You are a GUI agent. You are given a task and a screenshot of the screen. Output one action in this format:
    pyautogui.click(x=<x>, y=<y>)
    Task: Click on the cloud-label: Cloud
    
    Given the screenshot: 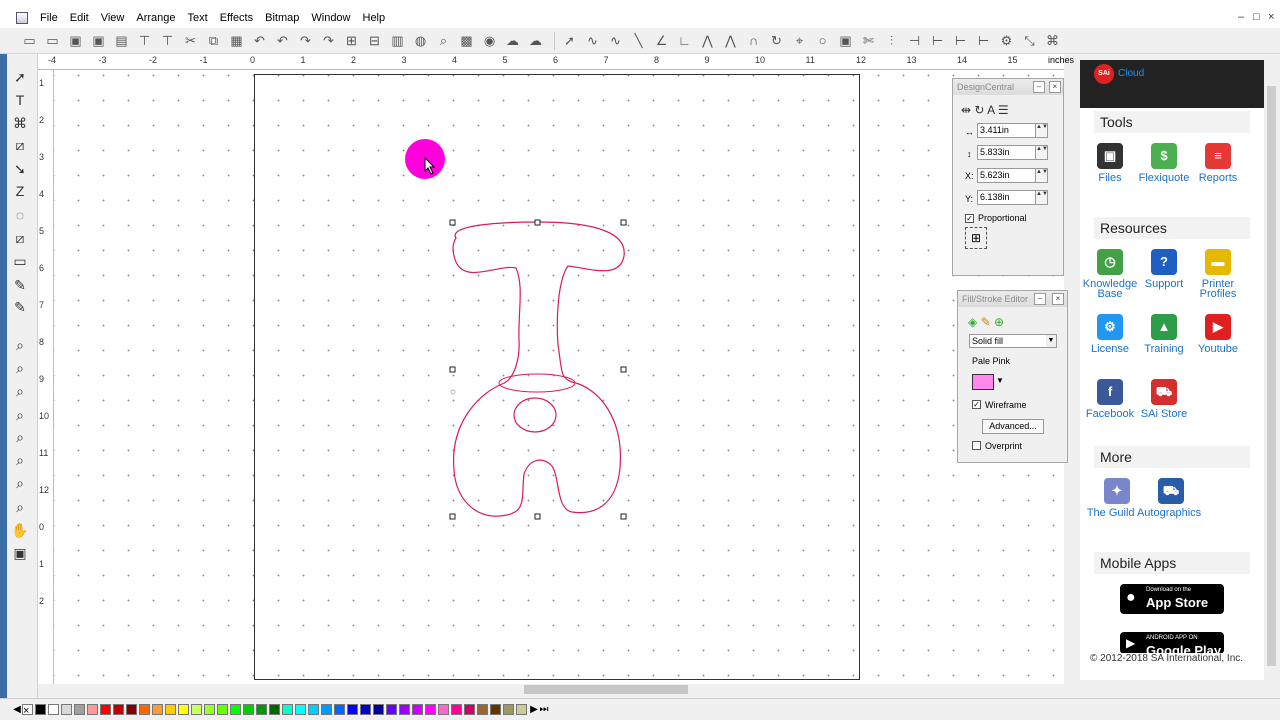 What is the action you would take?
    pyautogui.click(x=1131, y=73)
    